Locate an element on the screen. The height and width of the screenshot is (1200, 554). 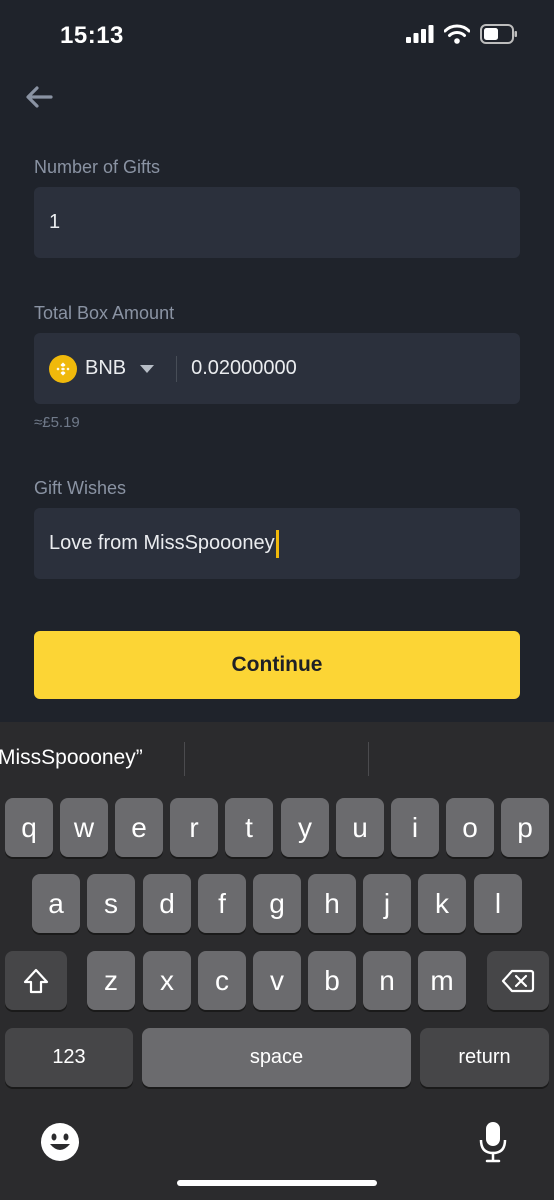
return-key: return is located at coordinates (484, 1057).